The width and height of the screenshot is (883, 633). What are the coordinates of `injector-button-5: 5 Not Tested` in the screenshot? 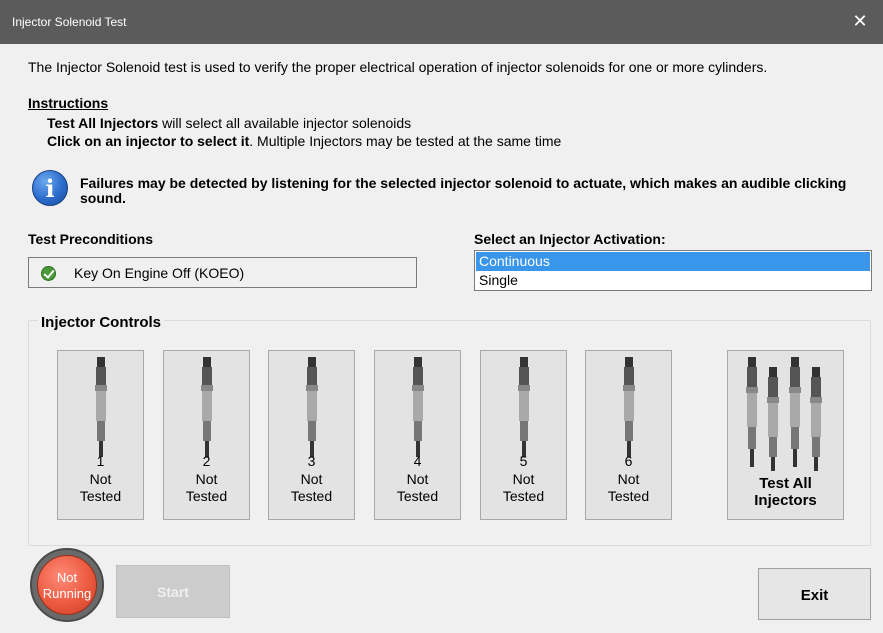 It's located at (523, 435).